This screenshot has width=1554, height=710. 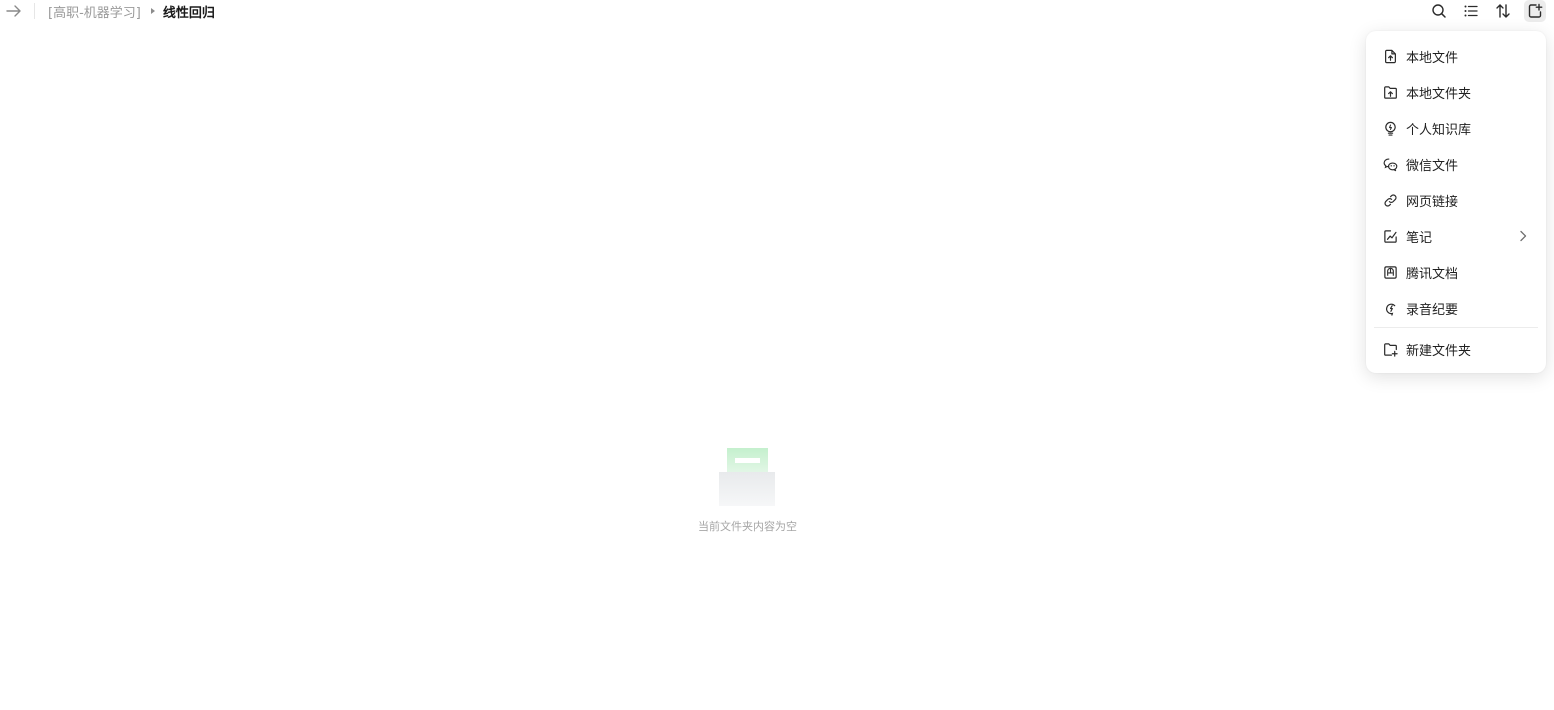 I want to click on upload-folder-icon, so click(x=1390, y=92).